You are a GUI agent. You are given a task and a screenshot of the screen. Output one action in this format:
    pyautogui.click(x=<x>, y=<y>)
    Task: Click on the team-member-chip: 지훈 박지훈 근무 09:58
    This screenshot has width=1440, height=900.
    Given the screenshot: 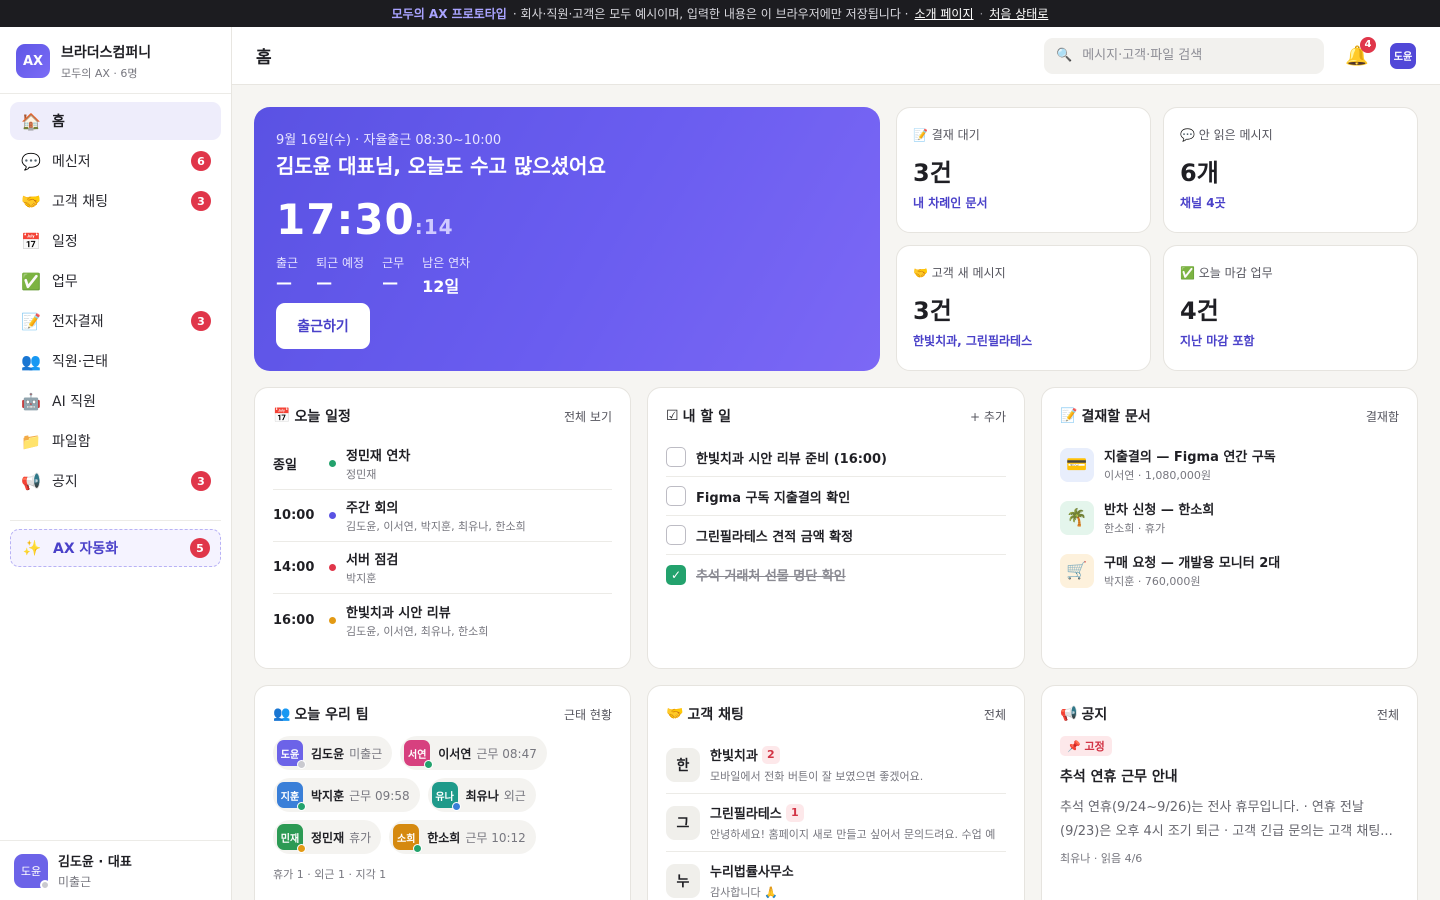 What is the action you would take?
    pyautogui.click(x=346, y=795)
    